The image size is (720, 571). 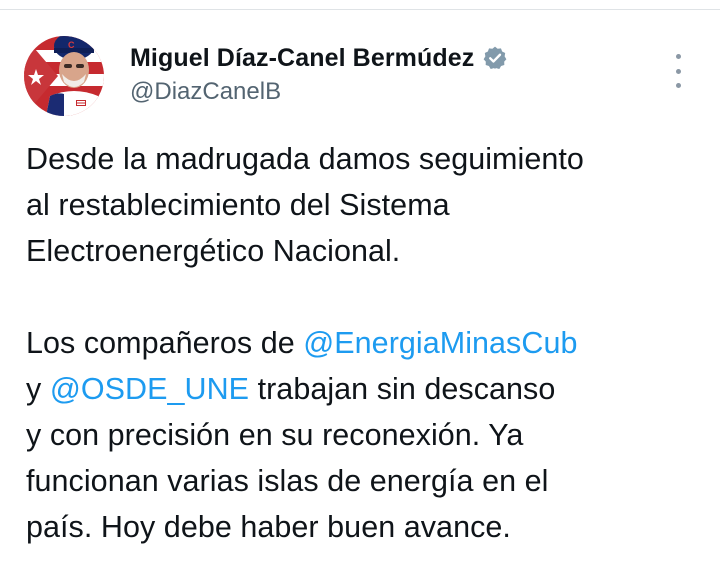 What do you see at coordinates (287, 481) in the screenshot?
I see `tweet-line: funcionan varias islas de energía en el` at bounding box center [287, 481].